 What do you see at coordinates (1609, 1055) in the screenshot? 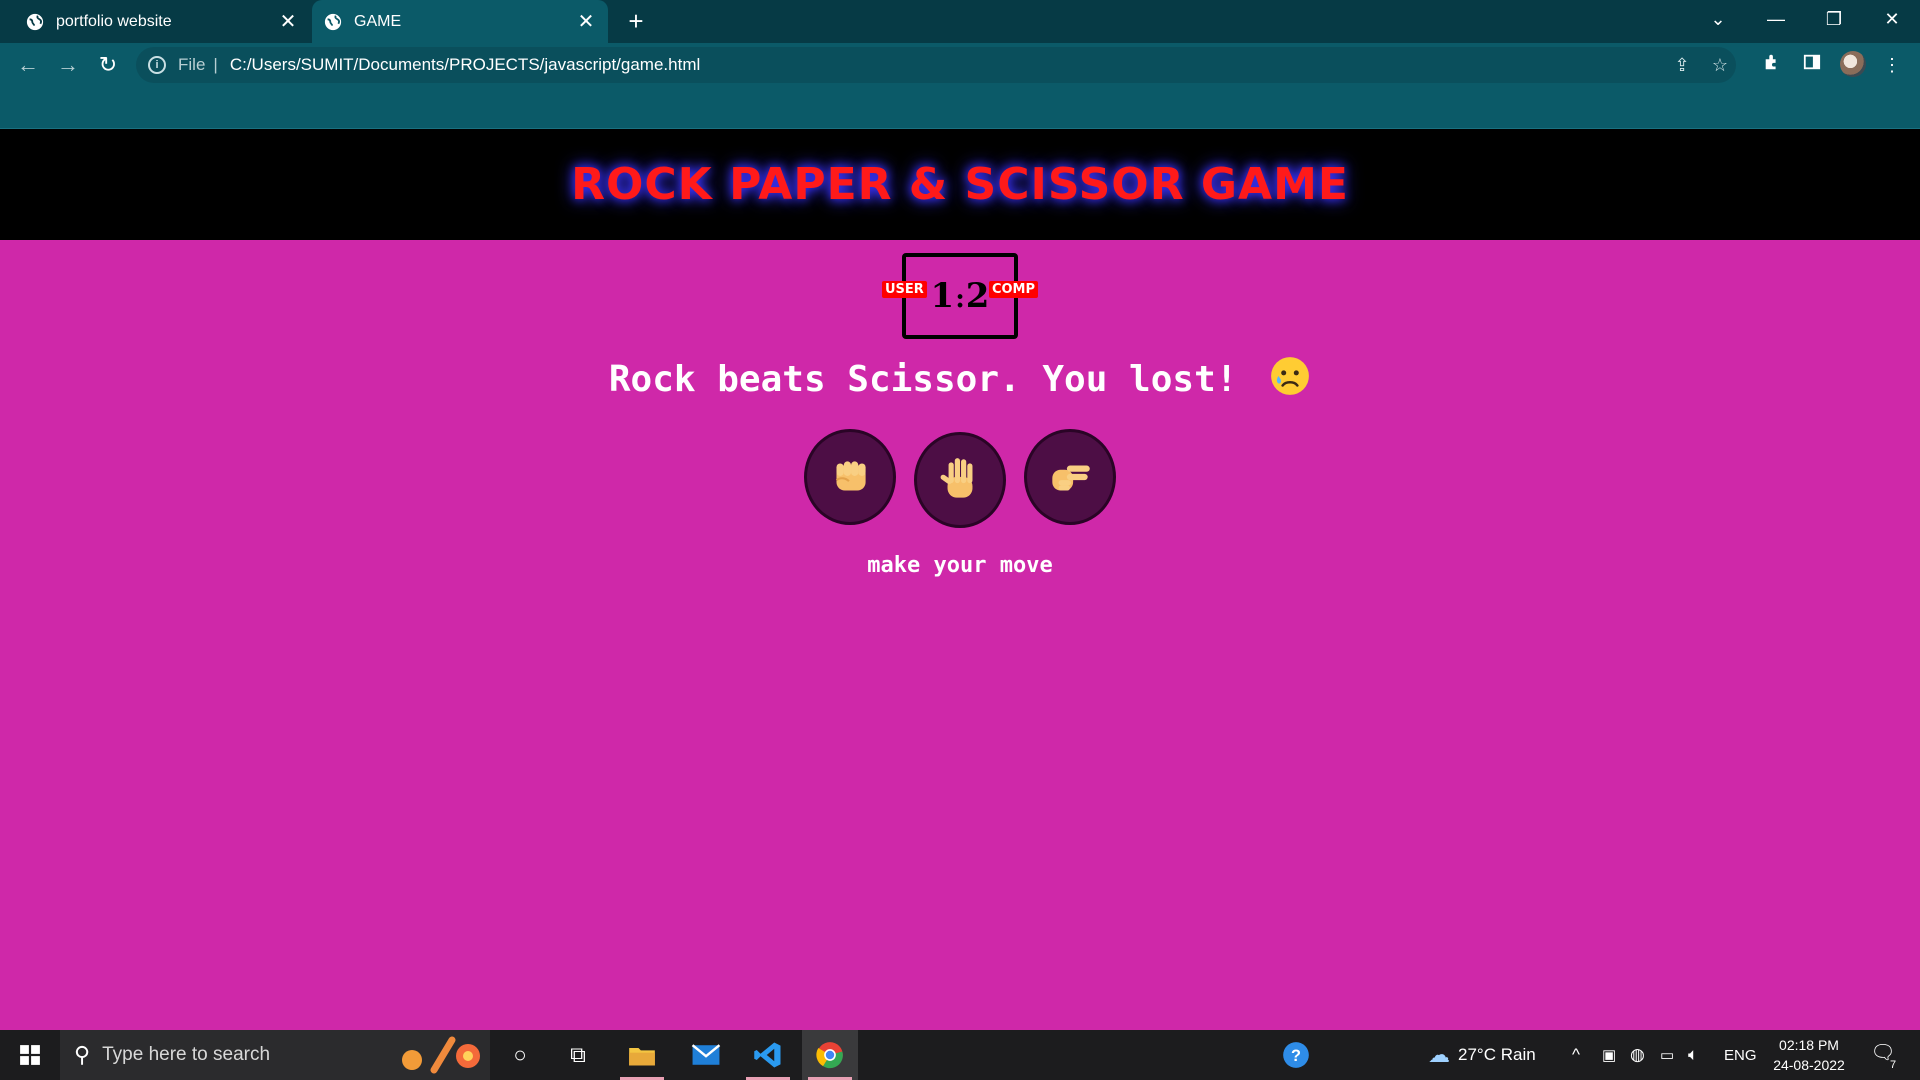
I see `meet-now-icon: ▣` at bounding box center [1609, 1055].